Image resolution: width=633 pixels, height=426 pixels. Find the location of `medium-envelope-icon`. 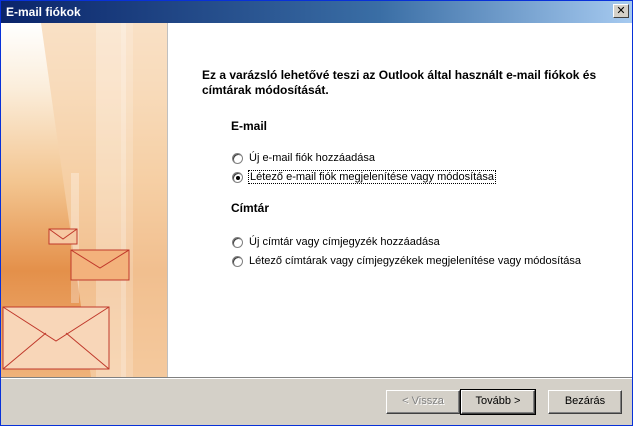

medium-envelope-icon is located at coordinates (100, 265).